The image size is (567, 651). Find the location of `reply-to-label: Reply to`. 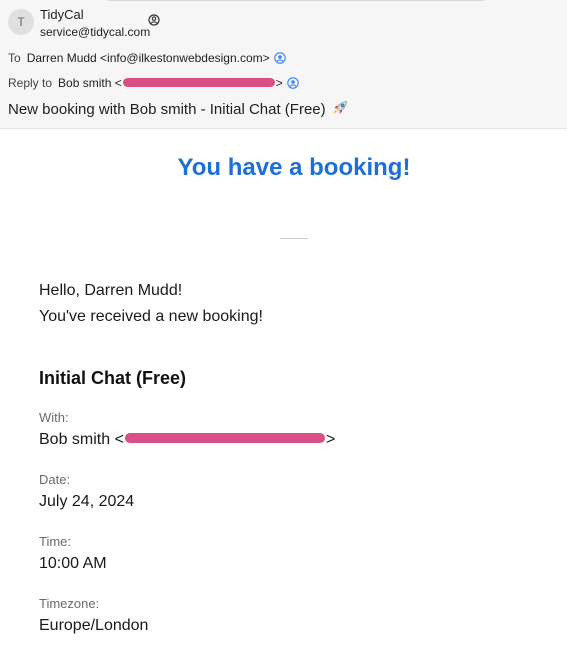

reply-to-label: Reply to is located at coordinates (30, 83).